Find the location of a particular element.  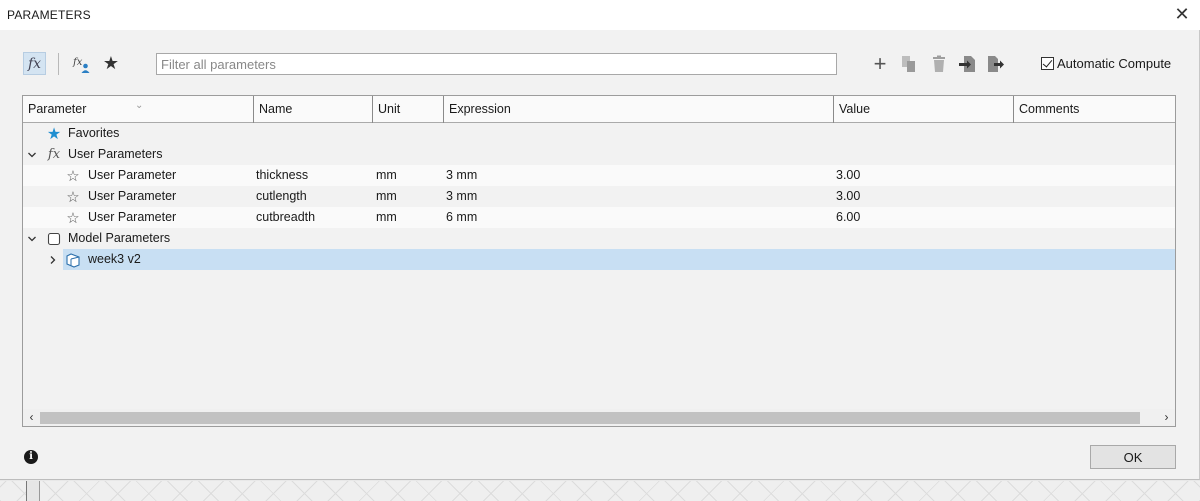

table-row: ☆ User Parameter cutlength mm 3 mm 3.00 is located at coordinates (599, 196).